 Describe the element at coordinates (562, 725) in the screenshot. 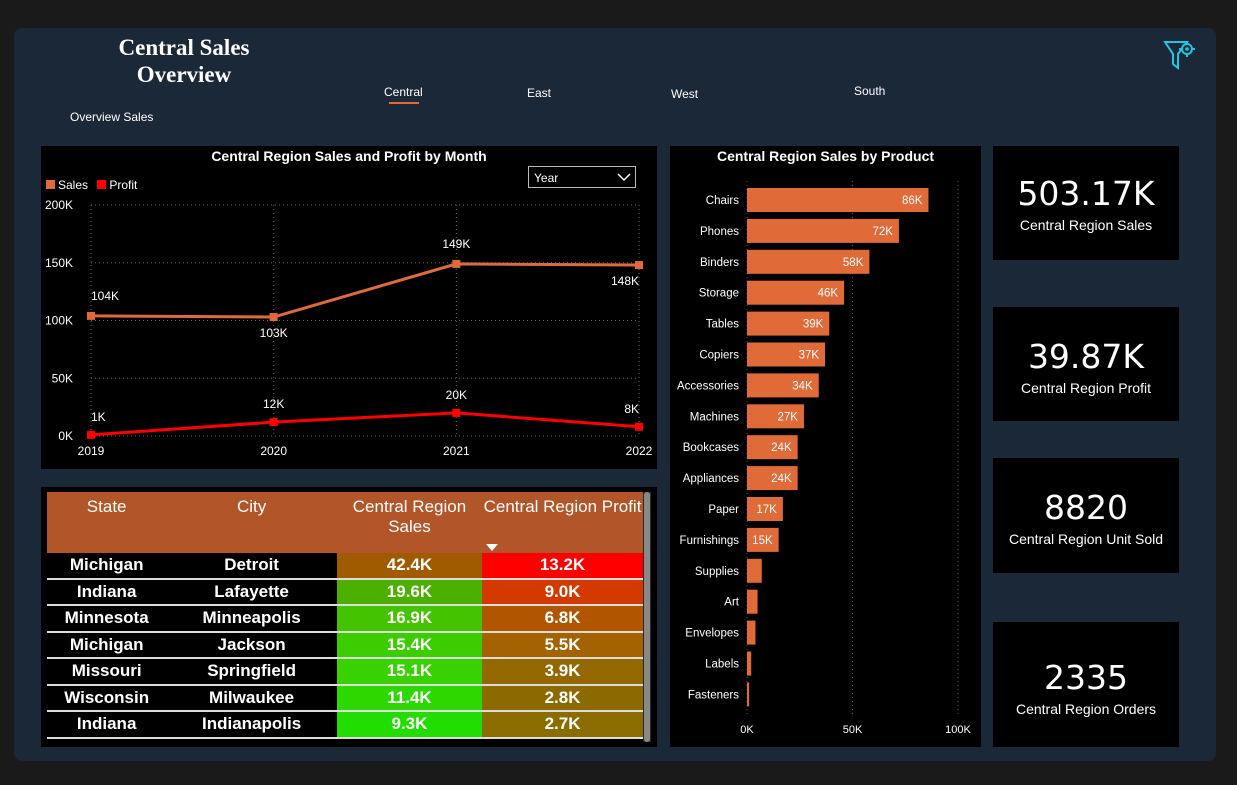

I see `table-cell-profit: 2.7K` at that location.